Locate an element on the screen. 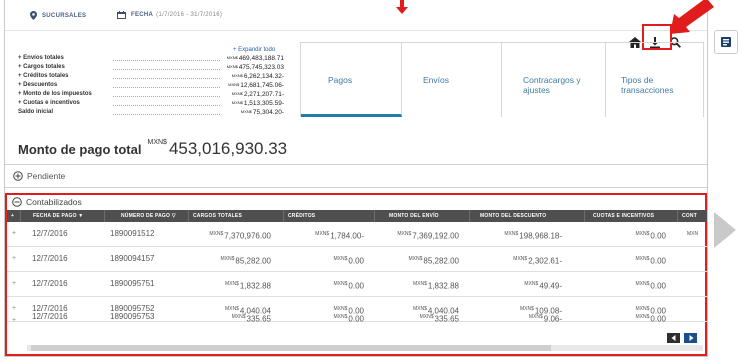 This screenshot has height=361, width=742. plus-circle-icon is located at coordinates (18, 176).